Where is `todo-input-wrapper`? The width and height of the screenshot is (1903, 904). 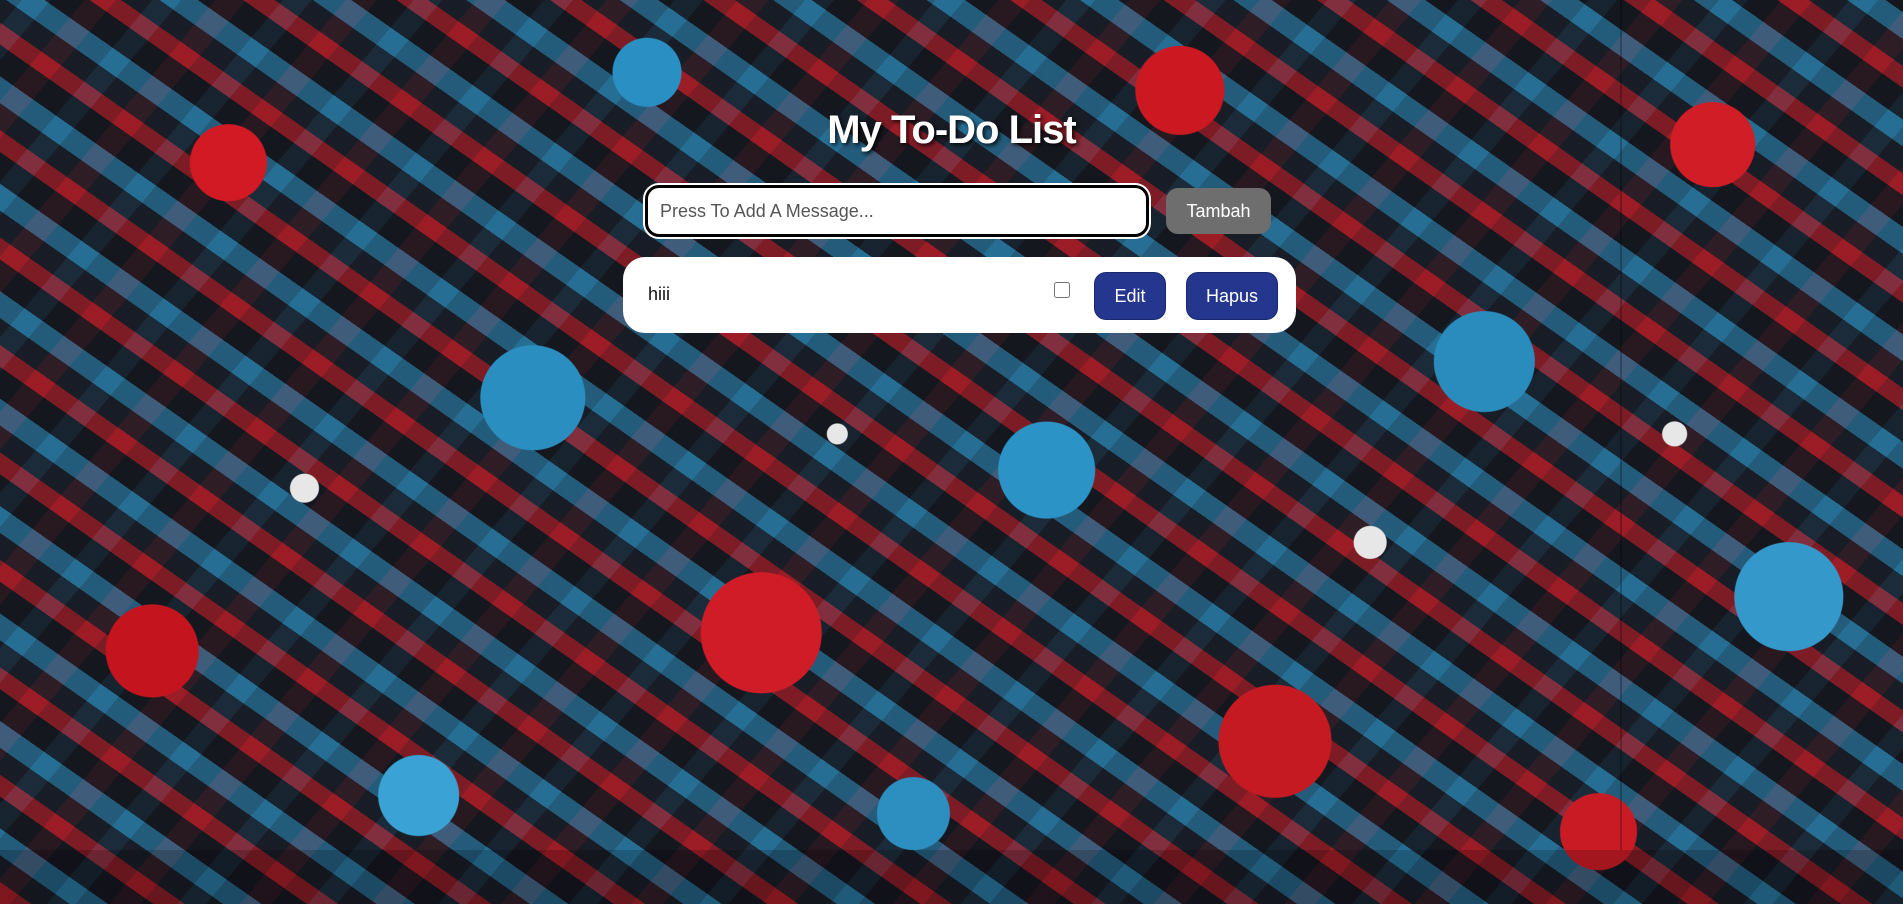 todo-input-wrapper is located at coordinates (897, 211).